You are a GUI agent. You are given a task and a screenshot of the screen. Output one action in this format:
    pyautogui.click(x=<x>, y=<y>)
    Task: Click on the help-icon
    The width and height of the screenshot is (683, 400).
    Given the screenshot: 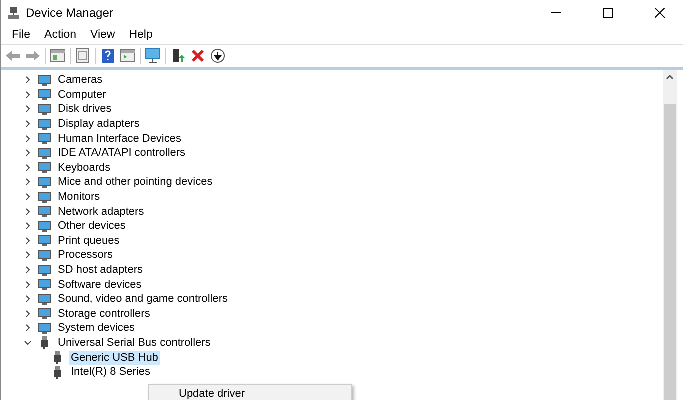 What is the action you would take?
    pyautogui.click(x=108, y=56)
    